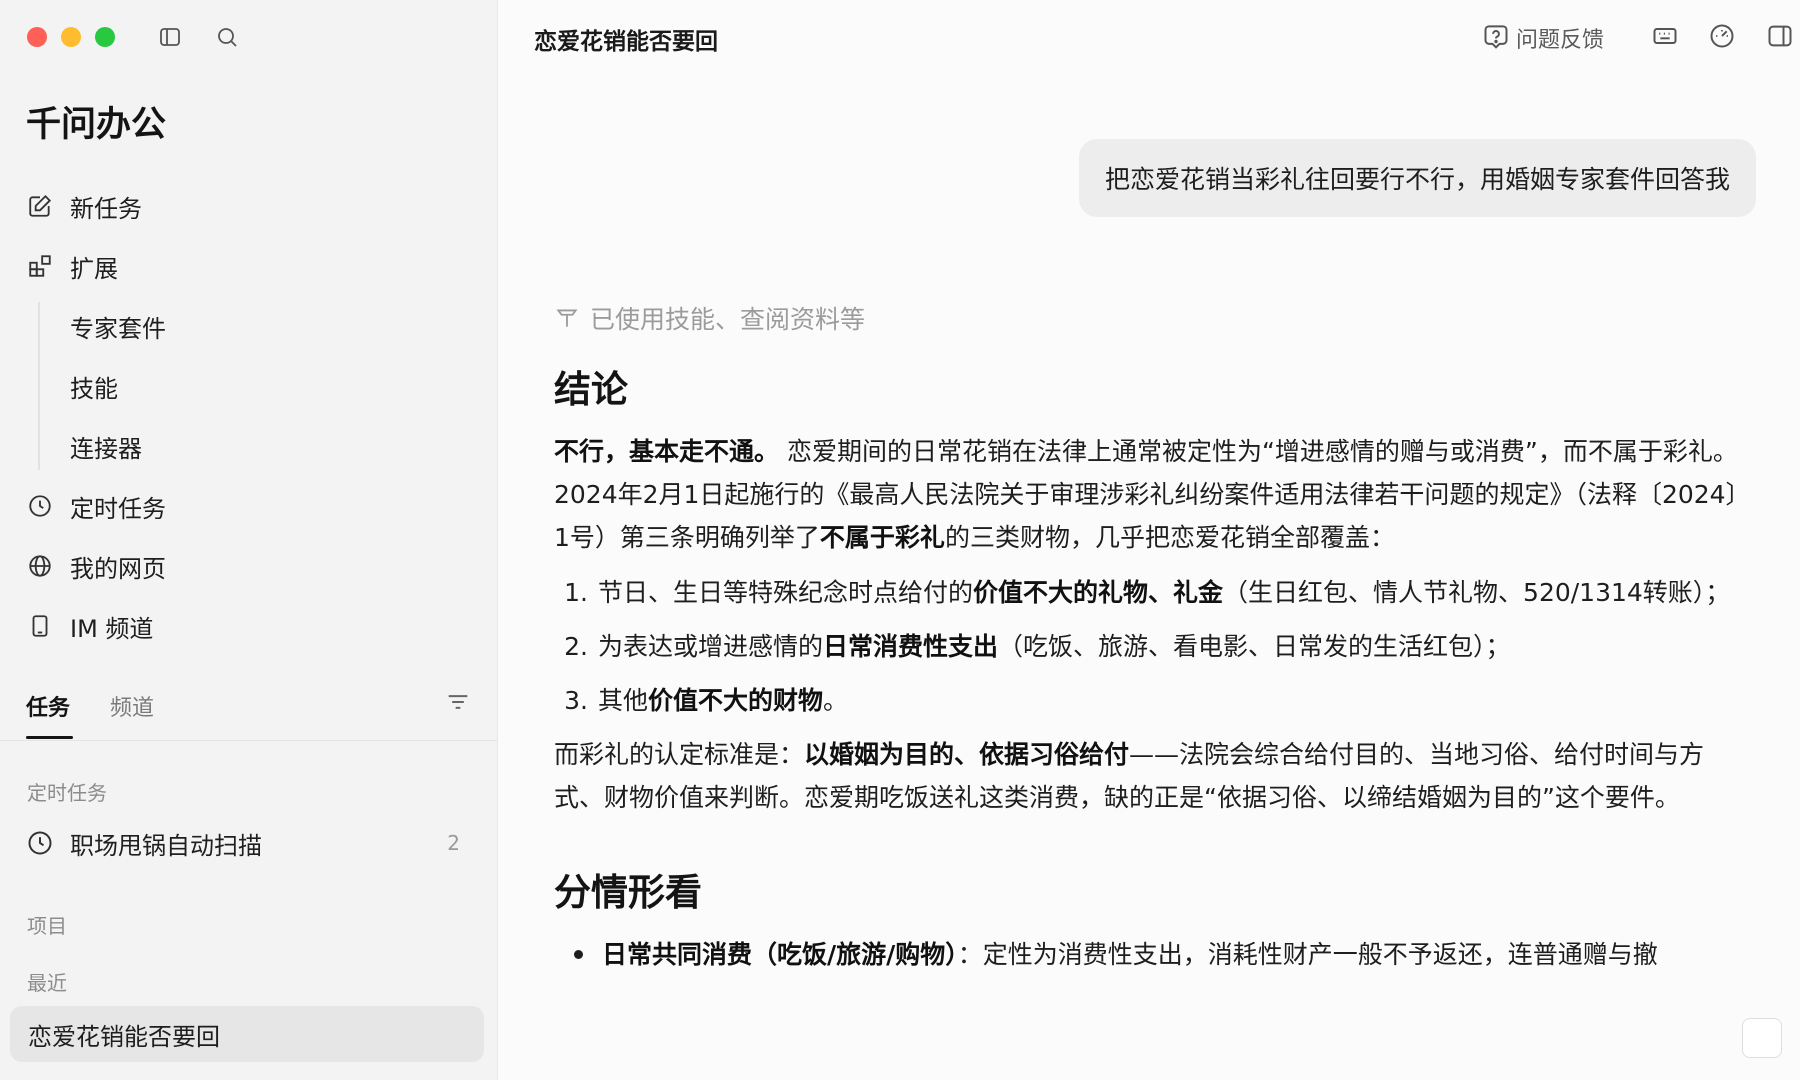 The image size is (1800, 1080). What do you see at coordinates (1169, 537) in the screenshot?
I see `text: 的三类财物，几乎把恋爱花销全部覆盖：` at bounding box center [1169, 537].